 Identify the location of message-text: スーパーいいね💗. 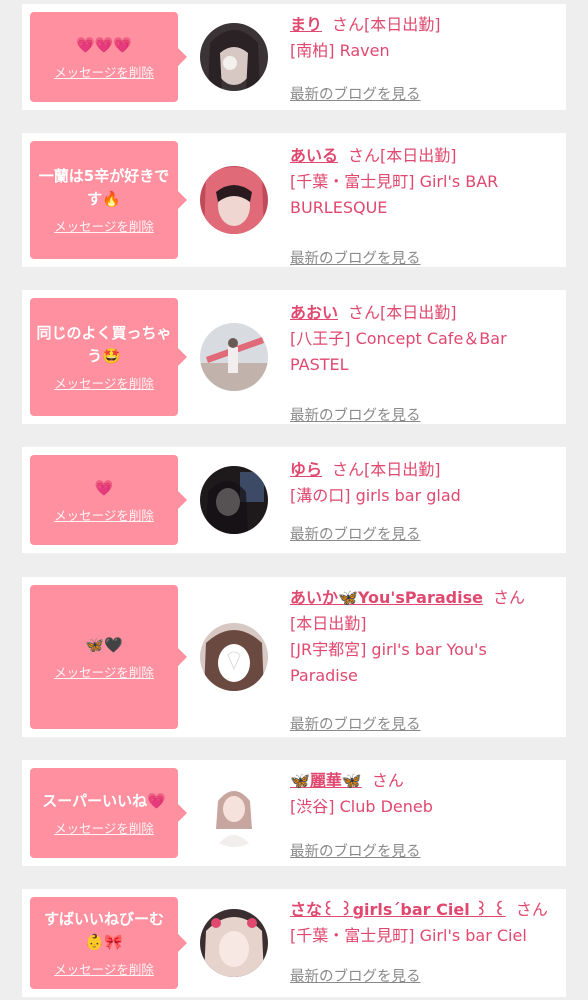
(104, 800).